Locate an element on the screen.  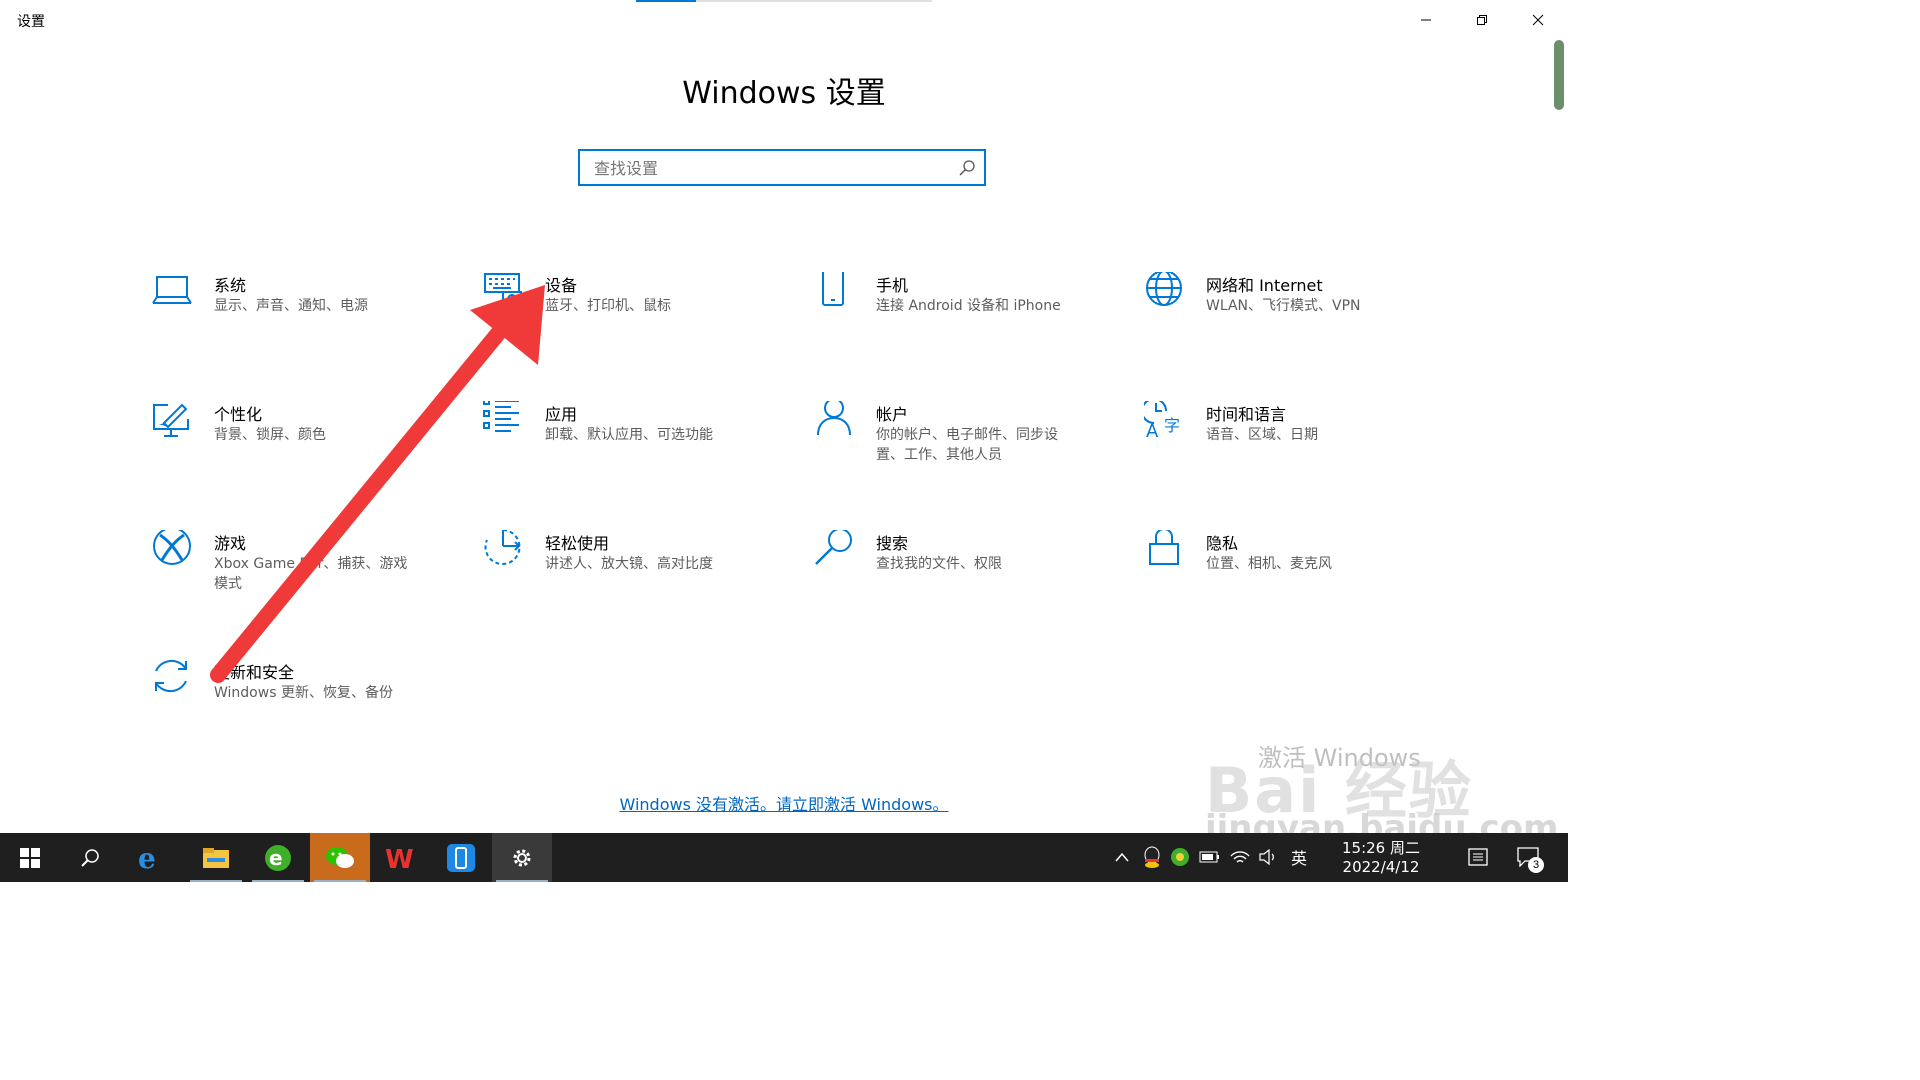
tile-title: 帐户 is located at coordinates (892, 414).